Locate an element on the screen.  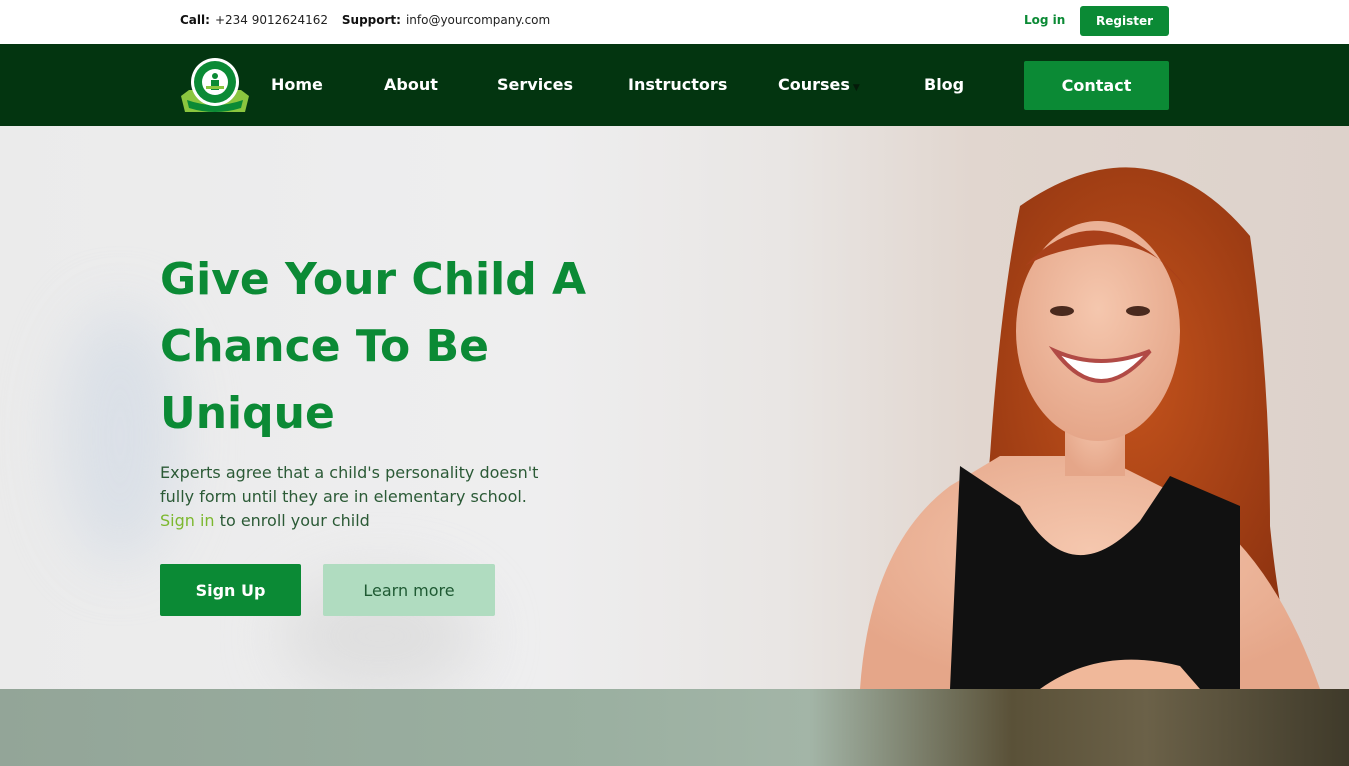
nav-about: About is located at coordinates (411, 84).